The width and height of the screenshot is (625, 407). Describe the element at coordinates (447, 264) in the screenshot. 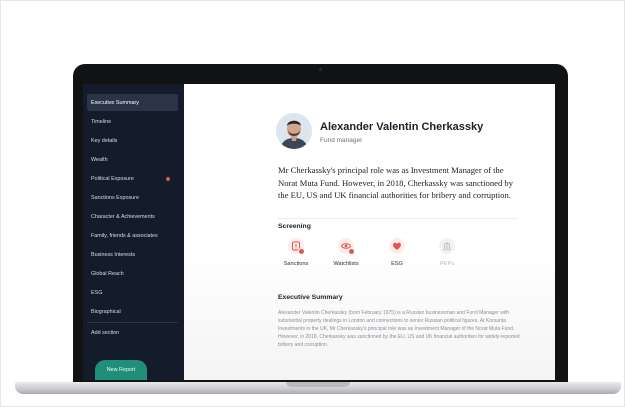

I see `screening-label-peps: PEPs` at that location.